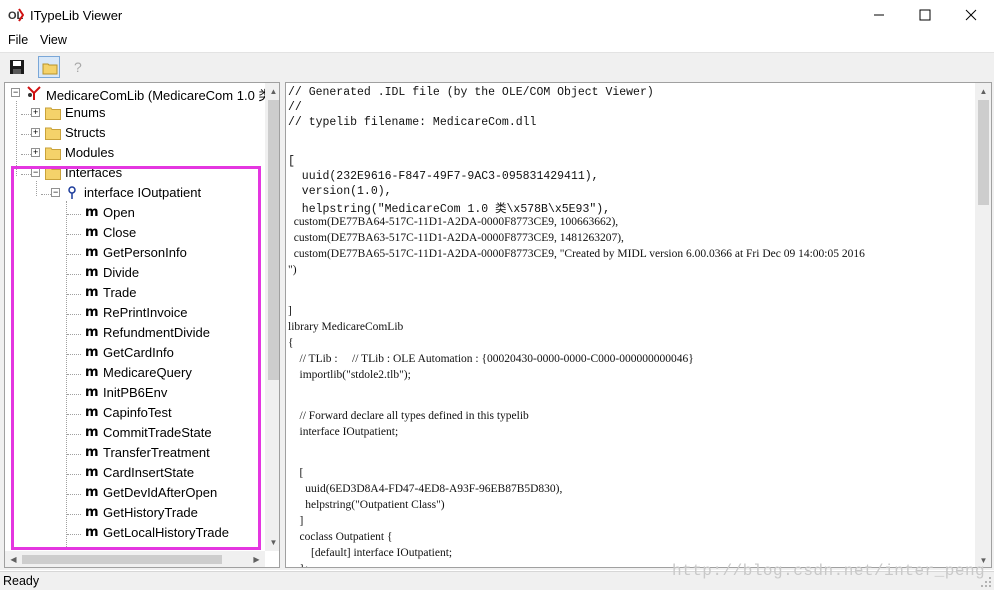  Describe the element at coordinates (53, 40) in the screenshot. I see `menu-view: View` at that location.